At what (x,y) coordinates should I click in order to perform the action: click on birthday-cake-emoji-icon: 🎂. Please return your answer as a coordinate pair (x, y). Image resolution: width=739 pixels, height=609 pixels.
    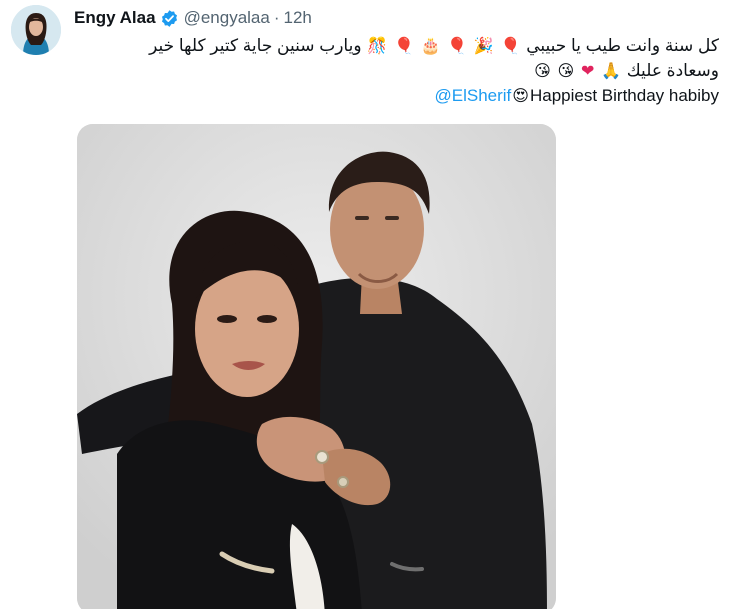
    Looking at the image, I should click on (430, 45).